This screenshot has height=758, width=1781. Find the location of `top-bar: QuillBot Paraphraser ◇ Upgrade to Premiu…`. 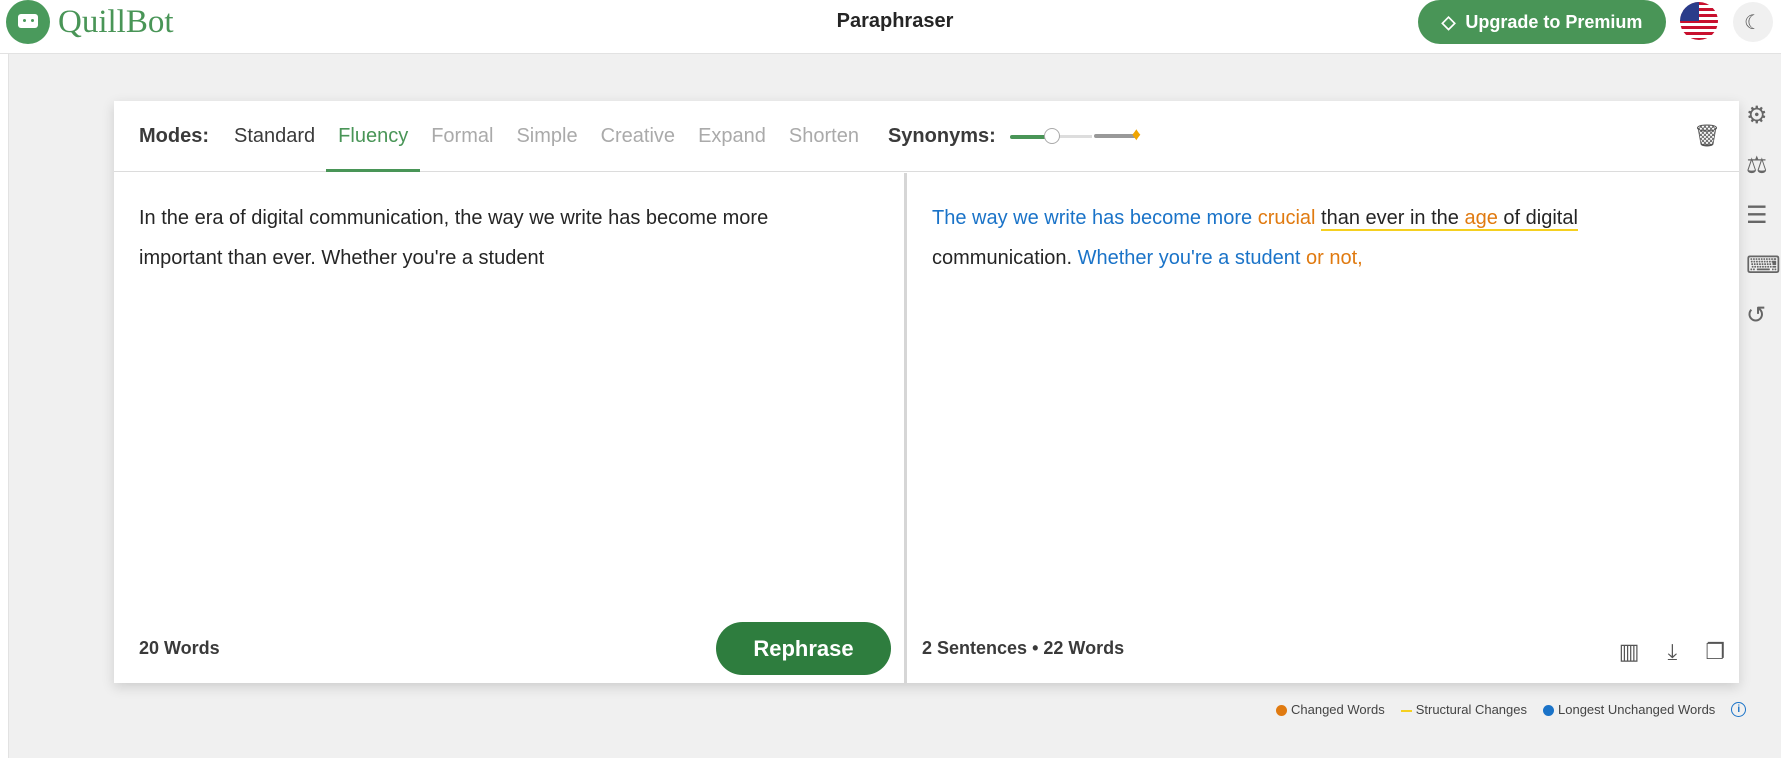

top-bar: QuillBot Paraphraser ◇ Upgrade to Premiu… is located at coordinates (890, 27).